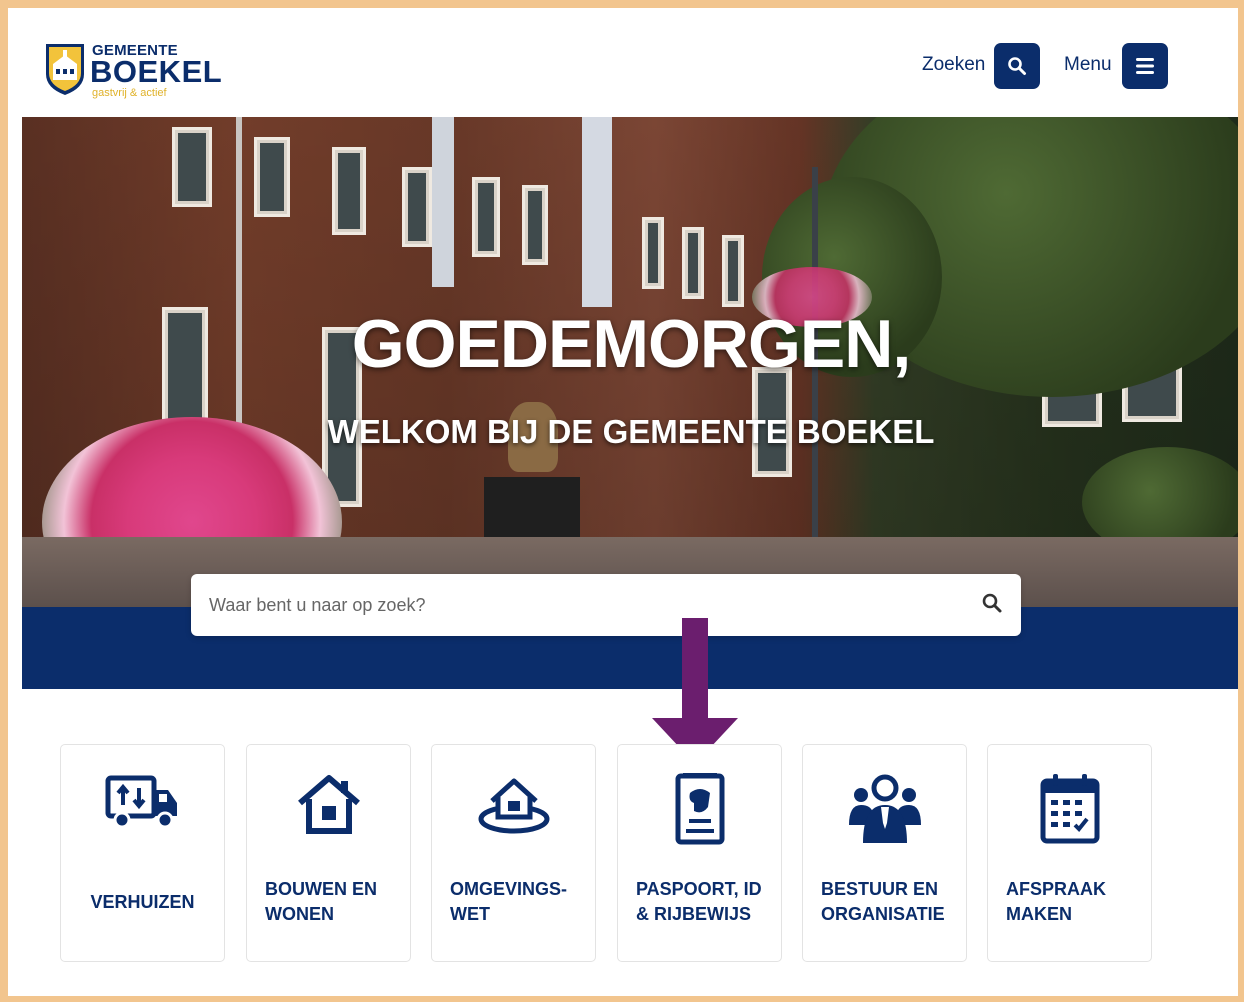 The width and height of the screenshot is (1244, 1002). I want to click on tile-bestuur-en-organisatie: BESTUUR EN ORGANISATIE, so click(884, 853).